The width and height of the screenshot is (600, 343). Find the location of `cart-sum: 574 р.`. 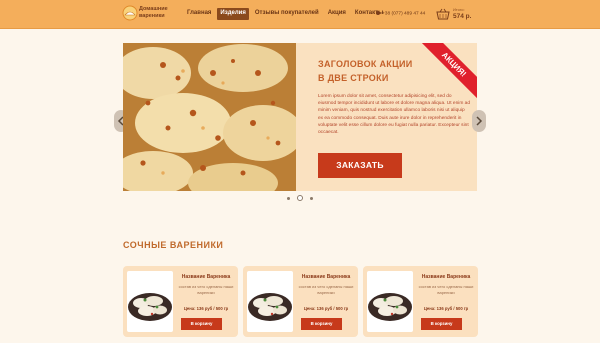

cart-sum: 574 р. is located at coordinates (462, 16).